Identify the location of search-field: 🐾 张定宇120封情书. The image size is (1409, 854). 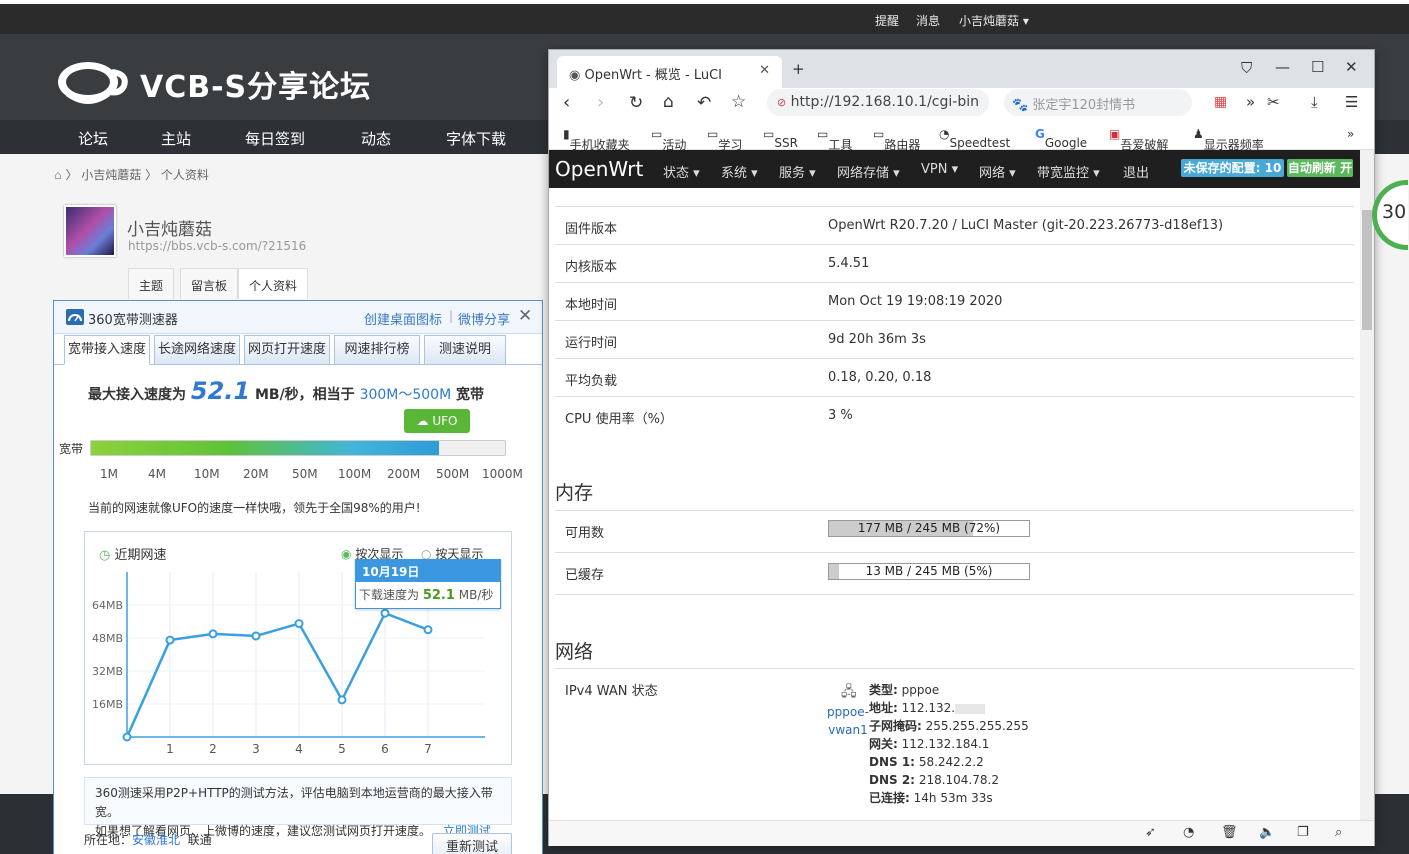
(1098, 102).